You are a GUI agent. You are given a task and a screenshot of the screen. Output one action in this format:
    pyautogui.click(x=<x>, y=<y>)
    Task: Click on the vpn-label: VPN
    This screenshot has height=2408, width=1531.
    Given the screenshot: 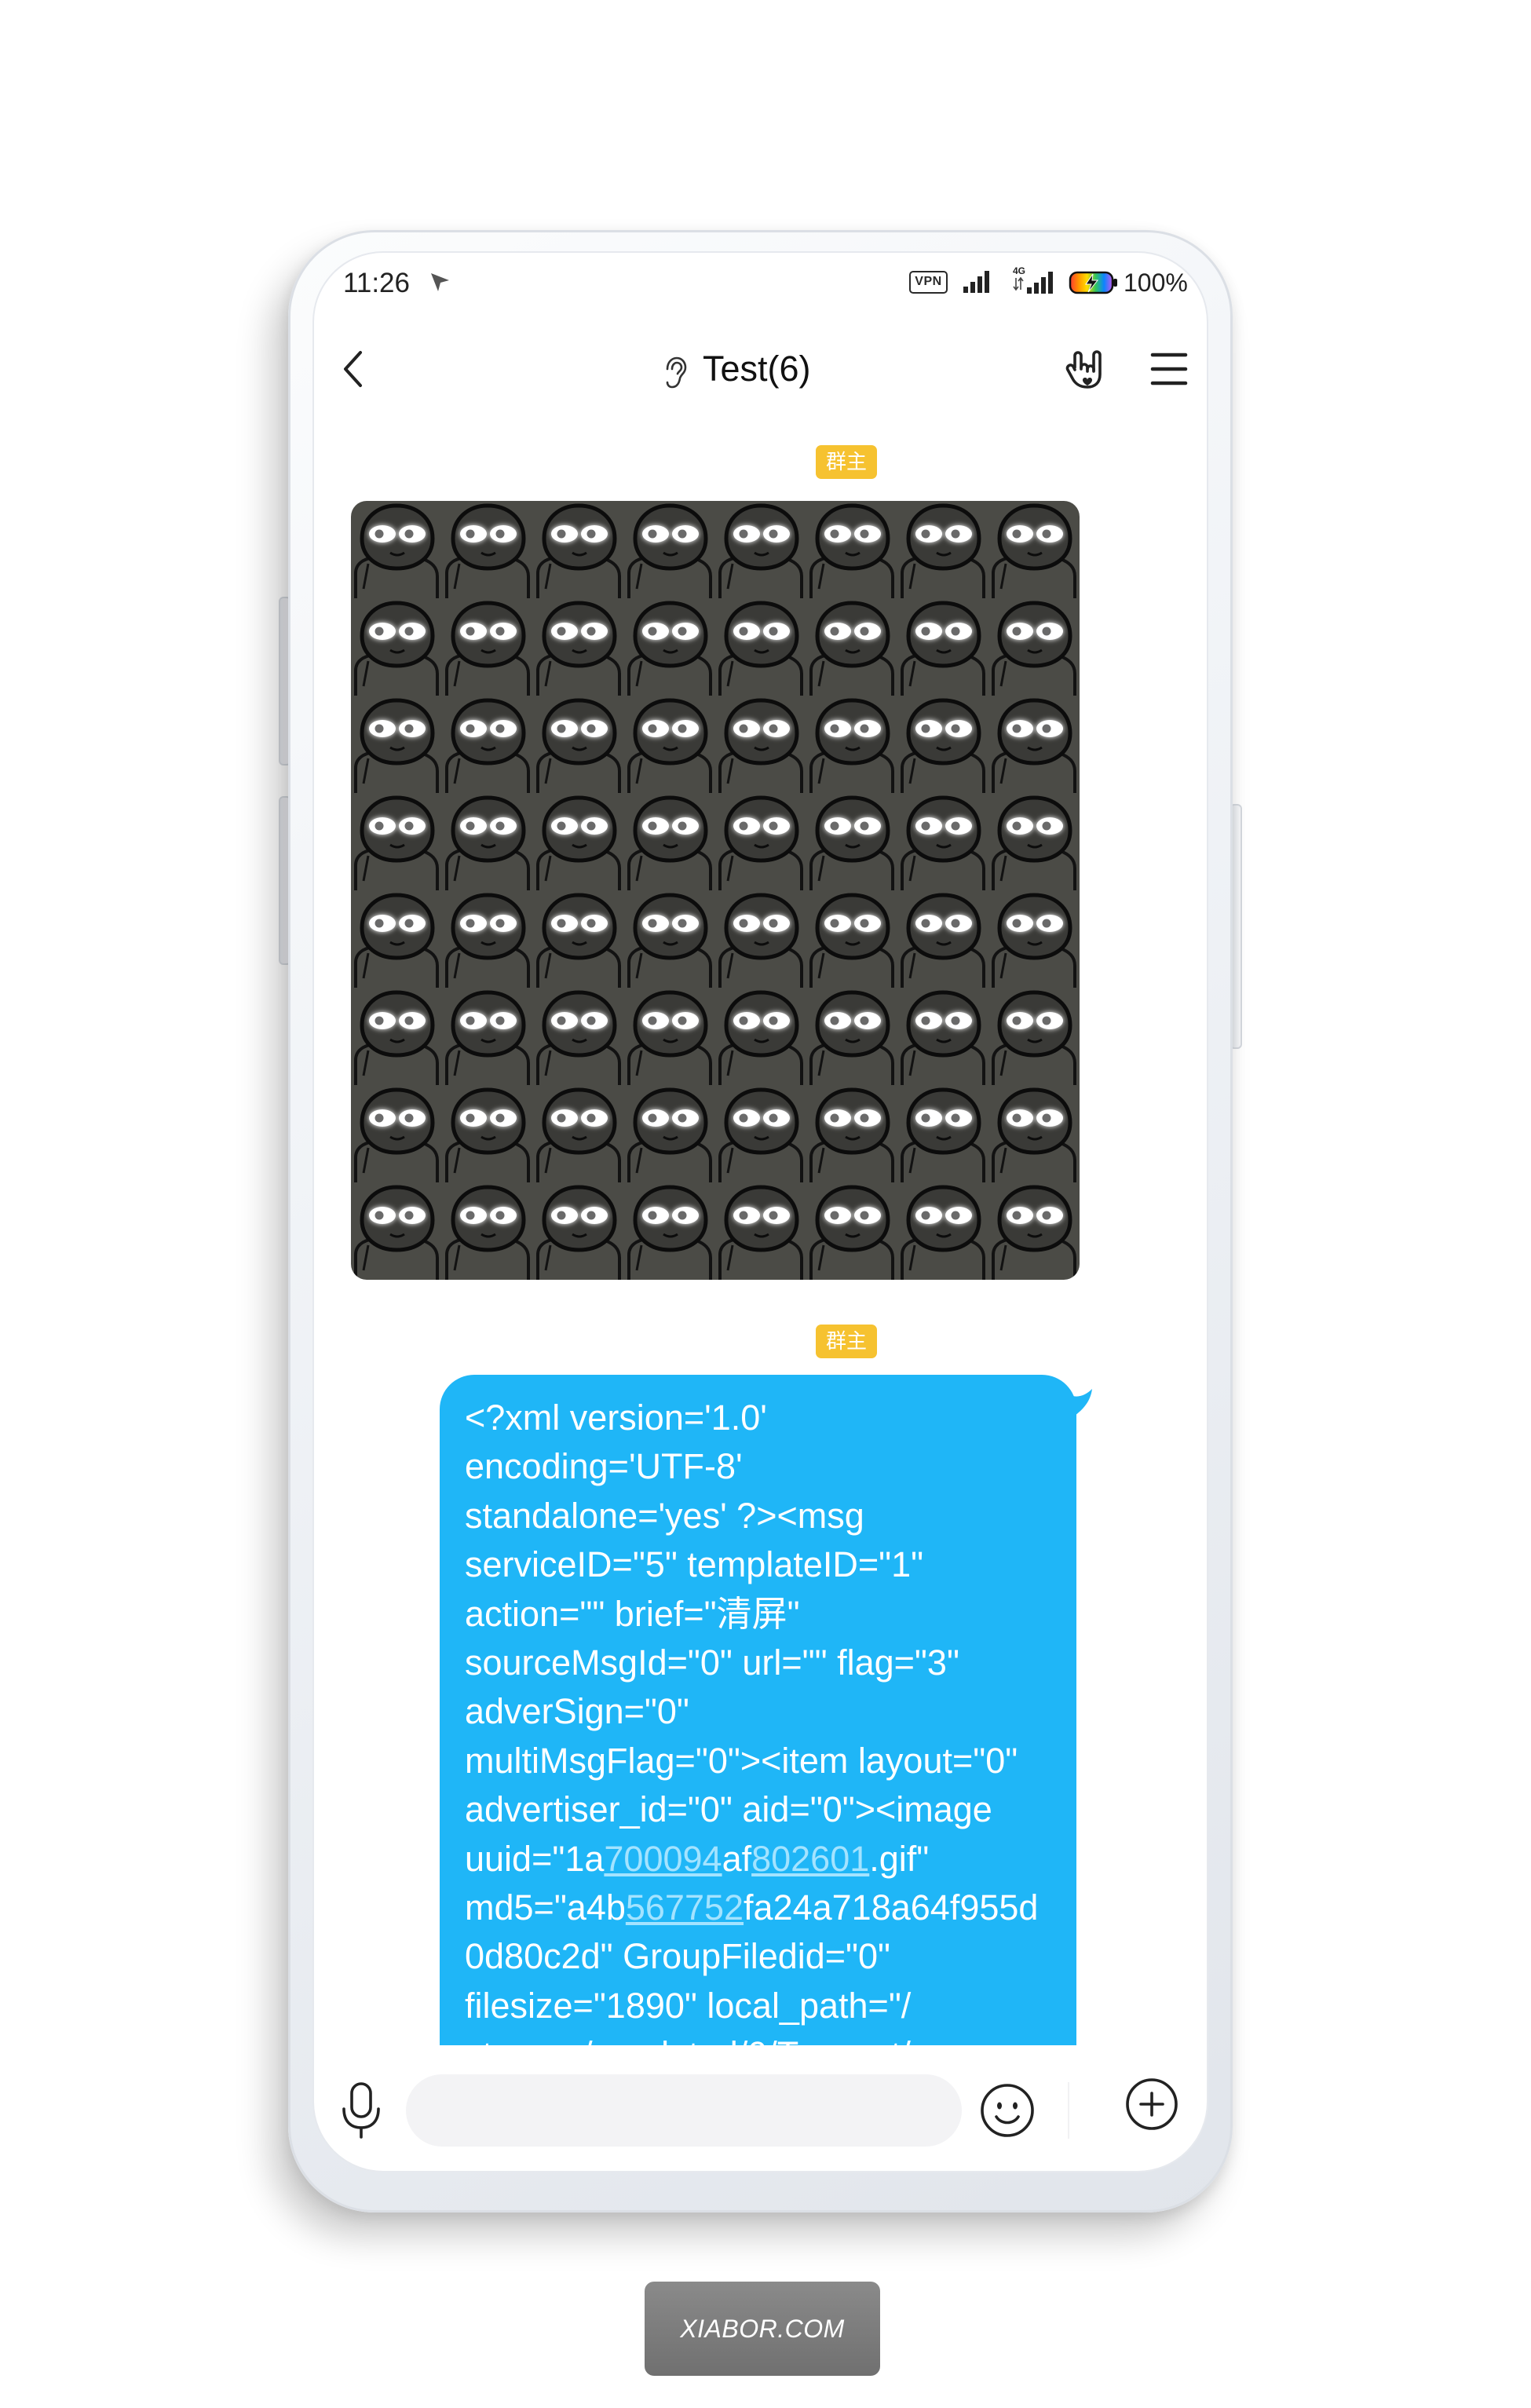 What is the action you would take?
    pyautogui.click(x=928, y=281)
    